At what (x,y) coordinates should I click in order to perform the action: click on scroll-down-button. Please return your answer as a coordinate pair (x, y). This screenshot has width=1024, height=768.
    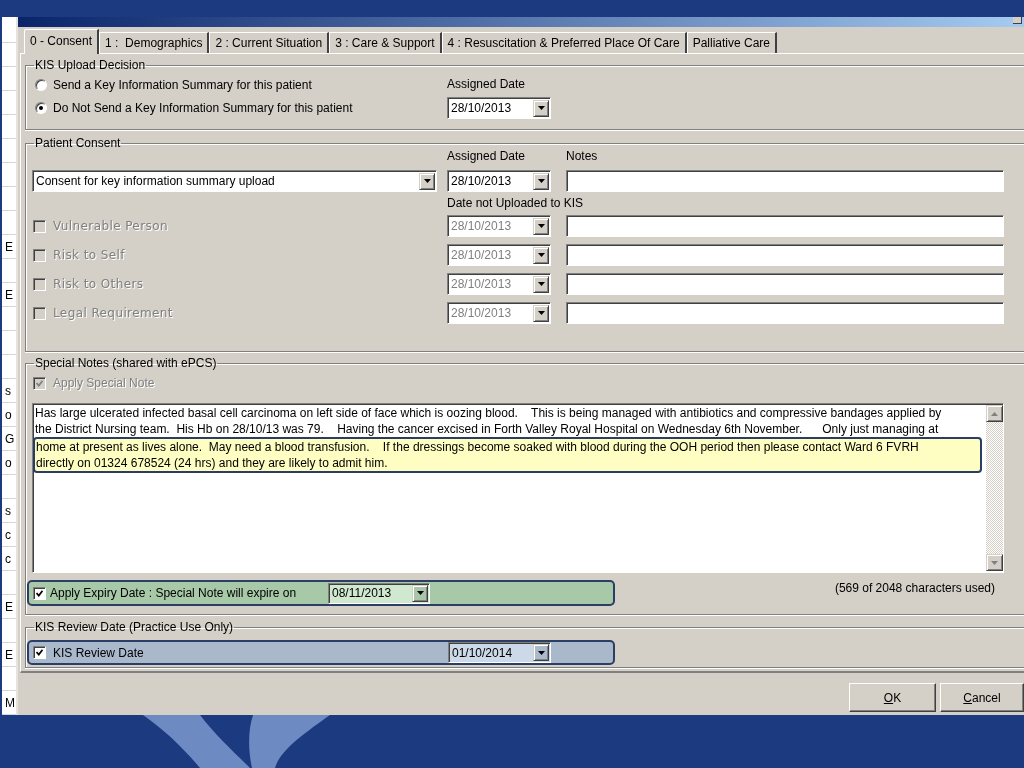
    Looking at the image, I should click on (994, 562).